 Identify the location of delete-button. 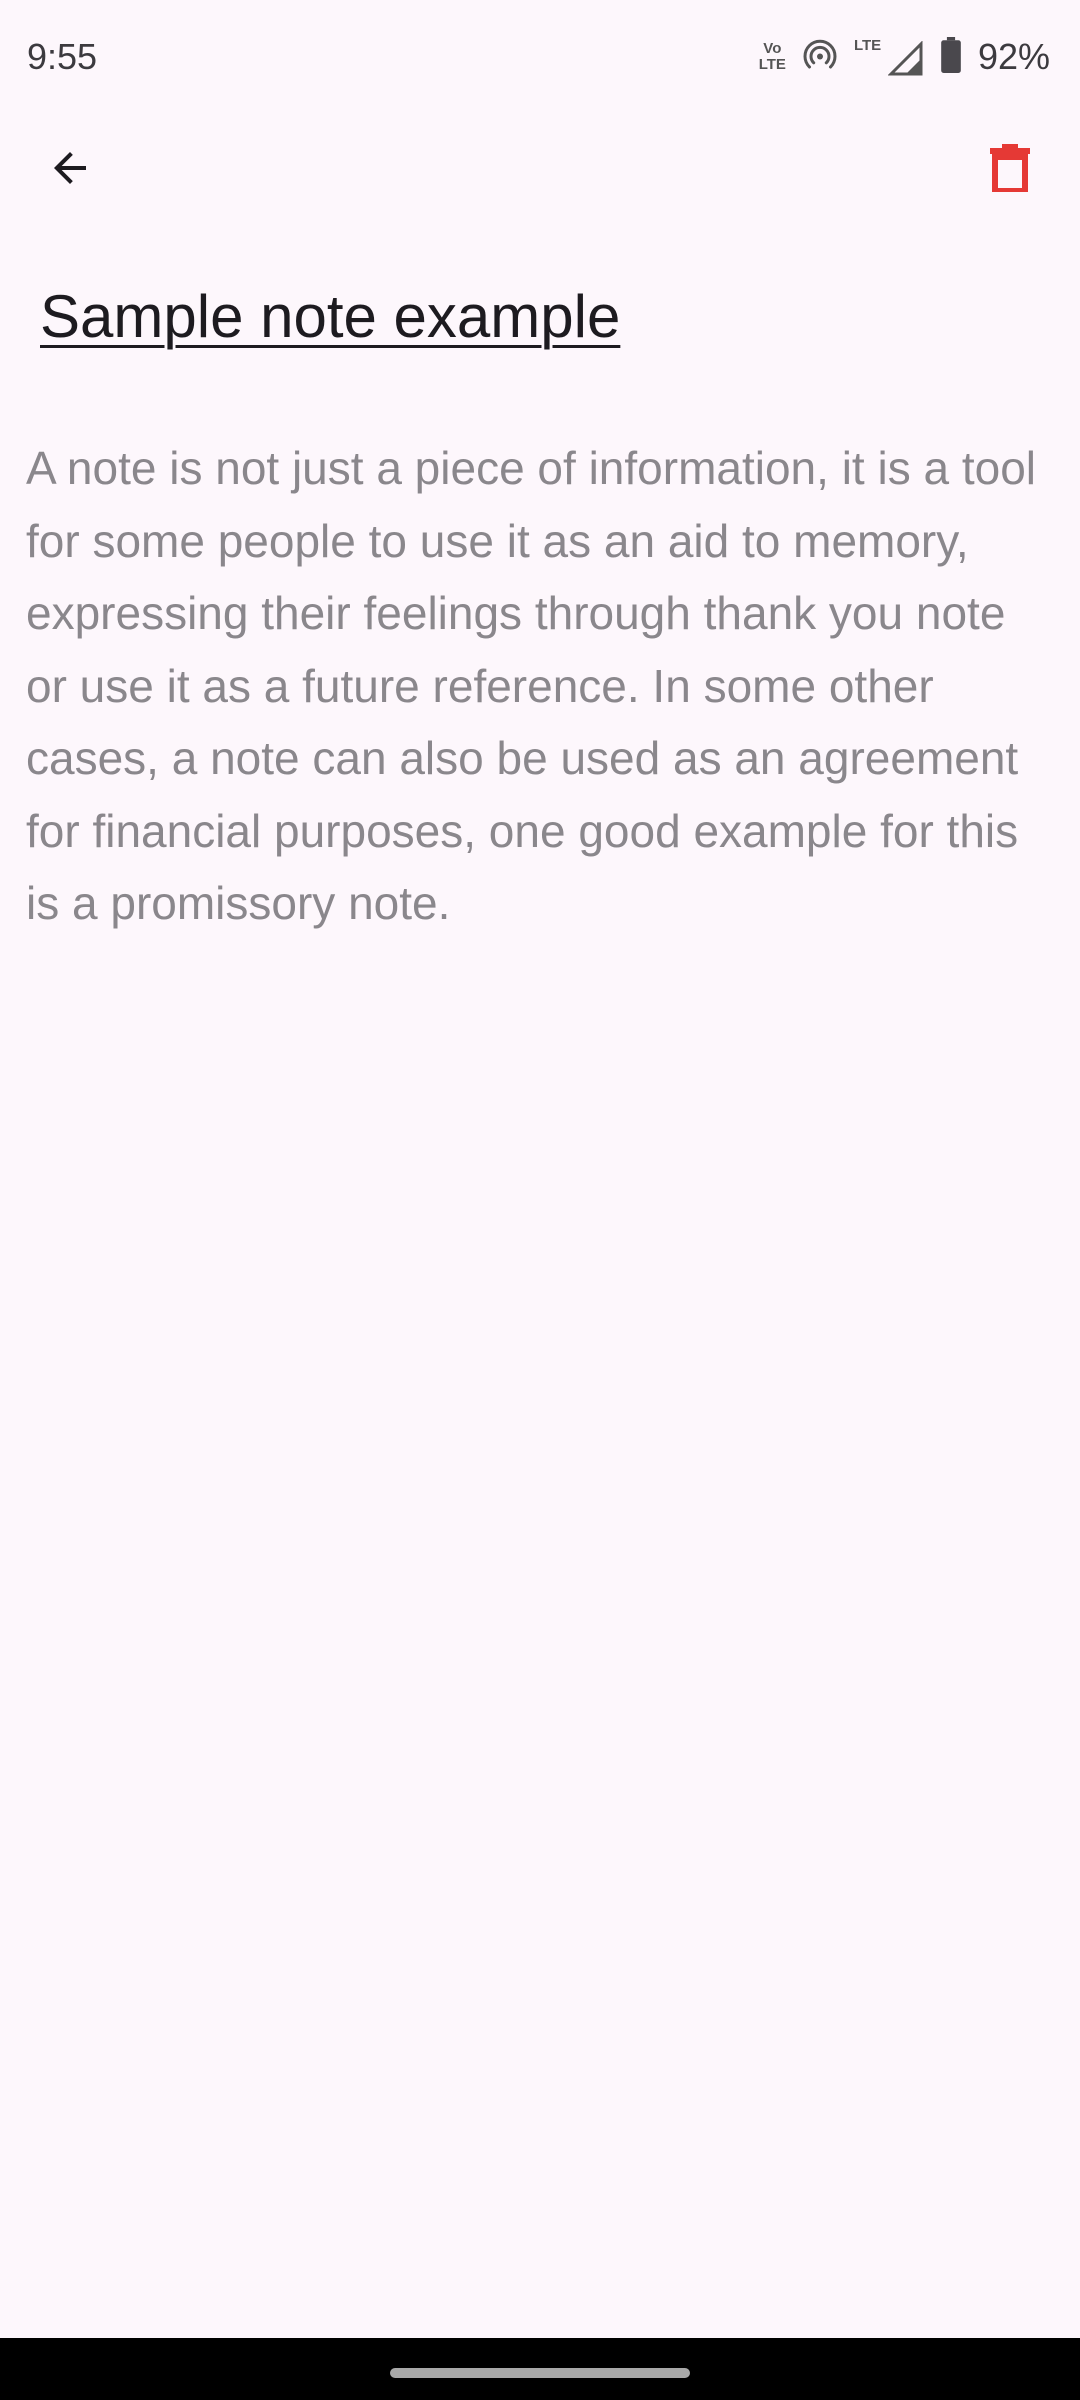
(1010, 170).